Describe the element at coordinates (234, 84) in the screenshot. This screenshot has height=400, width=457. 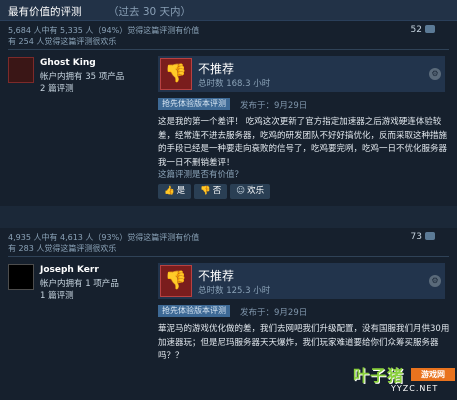
I see `playtime: 总时数 168.3 小时` at that location.